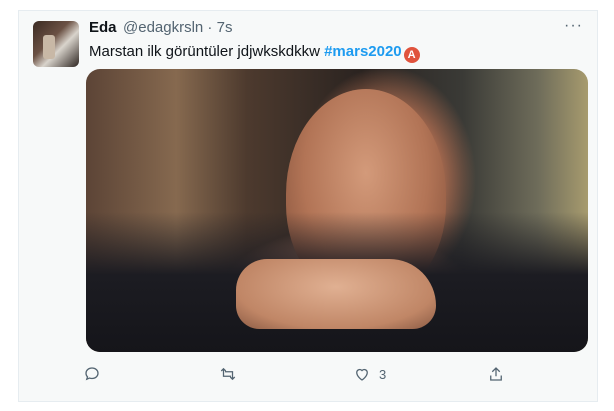 This screenshot has width=614, height=411. I want to click on tweet-body: Marstan ilk görüntüler jdjwkskdkkw, so click(207, 51).